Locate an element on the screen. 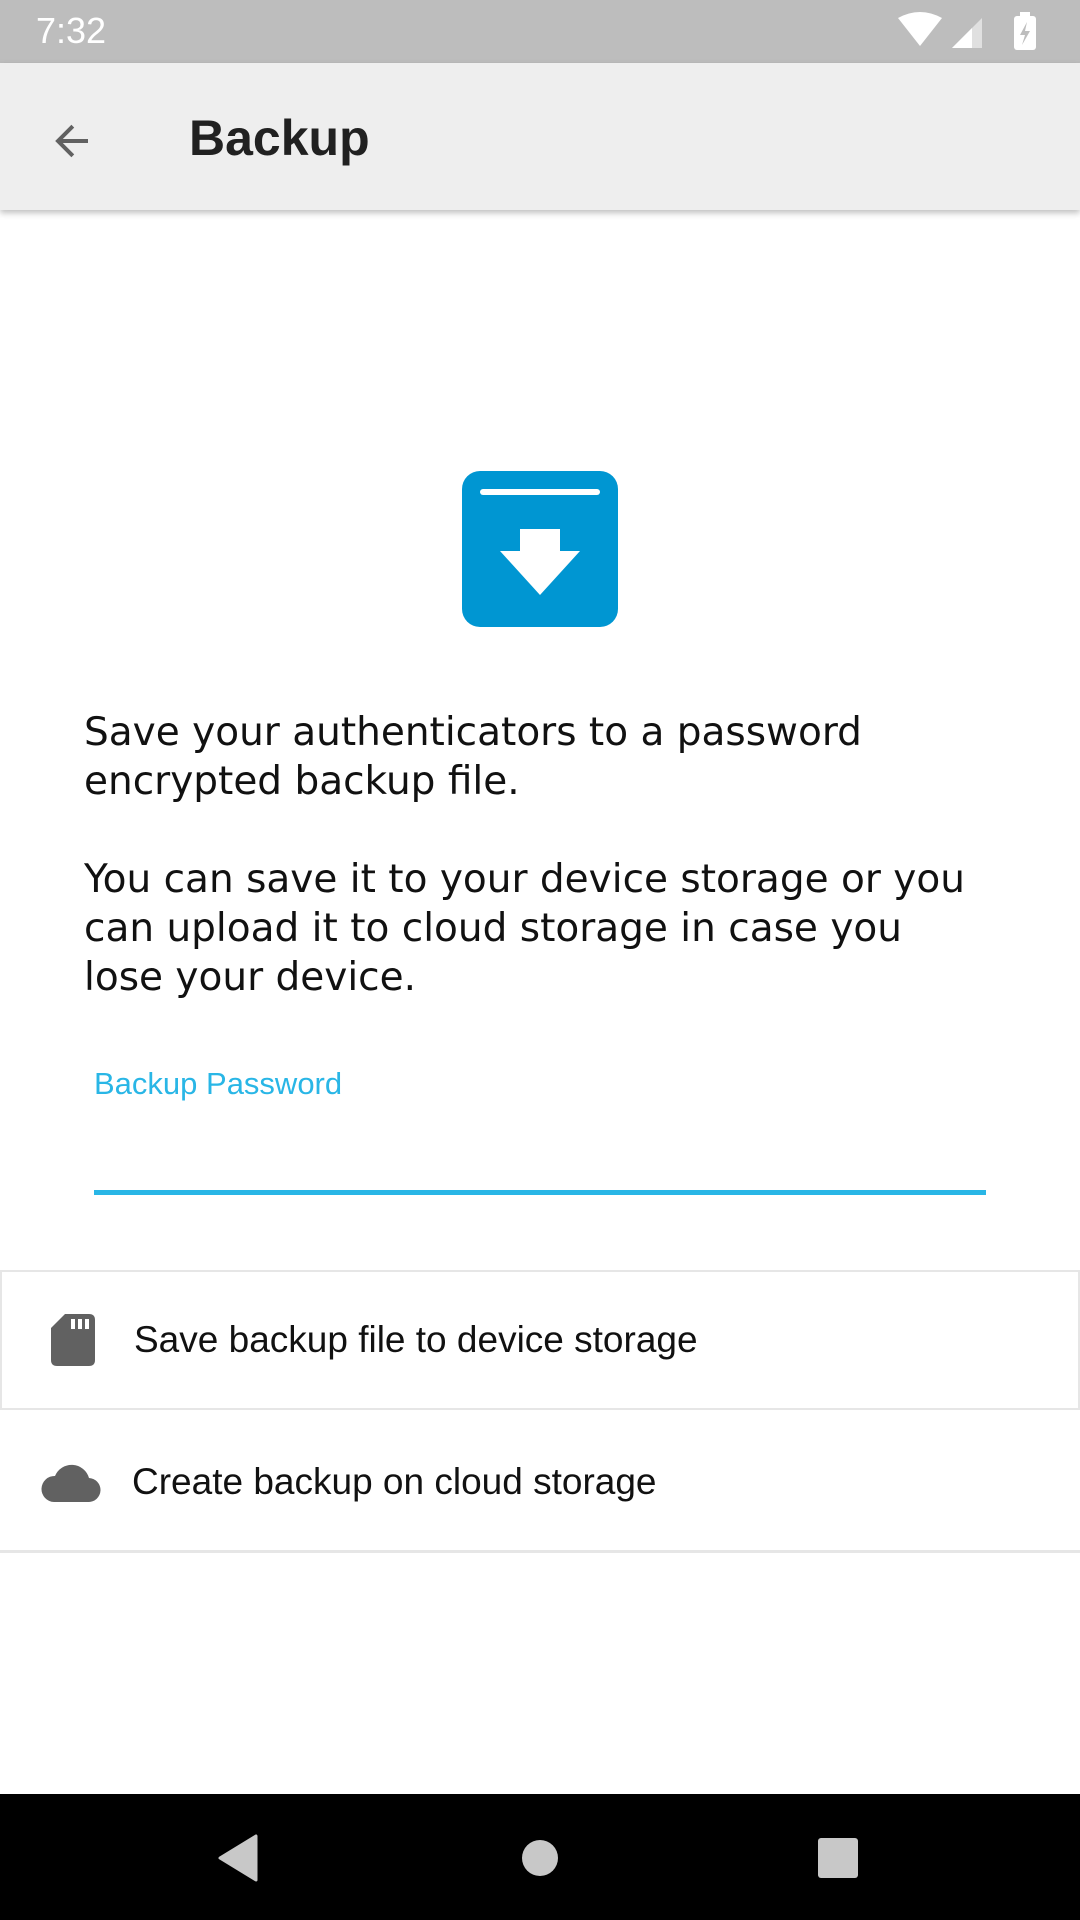  arrow-back-icon is located at coordinates (71, 141).